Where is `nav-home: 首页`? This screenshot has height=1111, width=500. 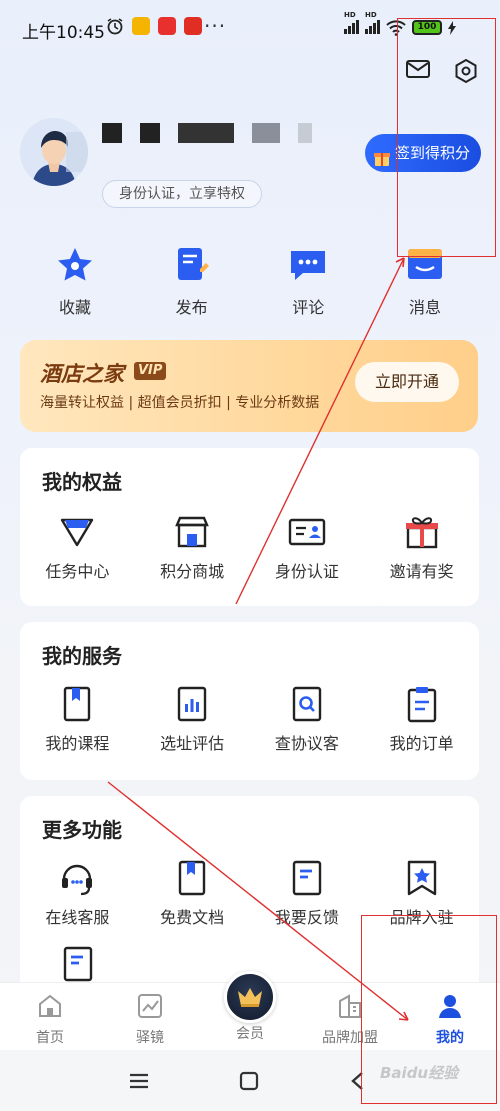
nav-home: 首页 is located at coordinates (50, 1016).